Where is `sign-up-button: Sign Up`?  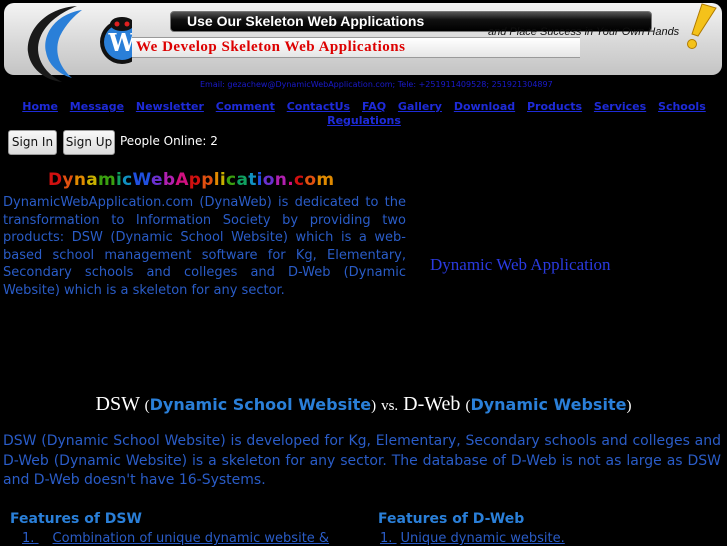 sign-up-button: Sign Up is located at coordinates (89, 142).